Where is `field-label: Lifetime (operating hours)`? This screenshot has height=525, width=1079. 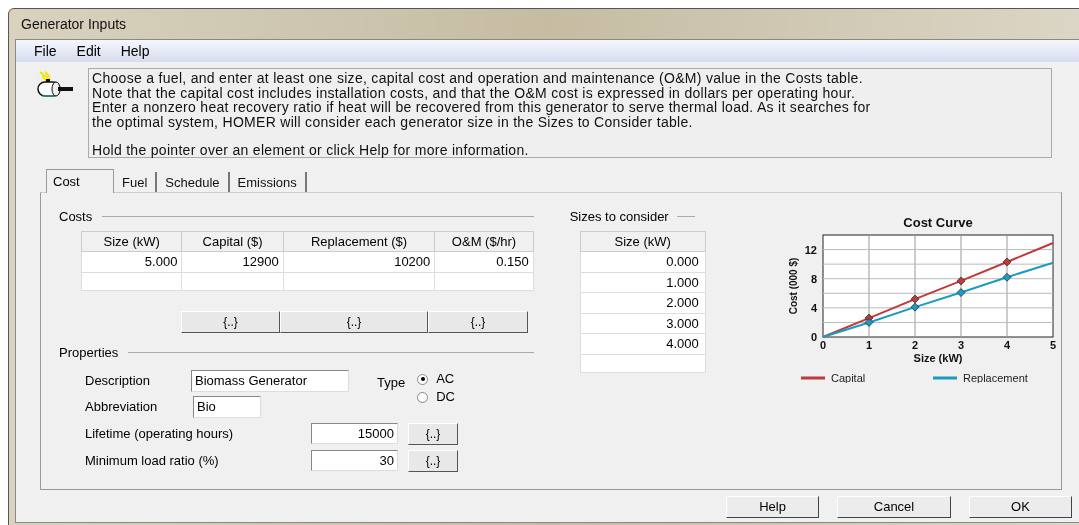
field-label: Lifetime (operating hours) is located at coordinates (160, 433).